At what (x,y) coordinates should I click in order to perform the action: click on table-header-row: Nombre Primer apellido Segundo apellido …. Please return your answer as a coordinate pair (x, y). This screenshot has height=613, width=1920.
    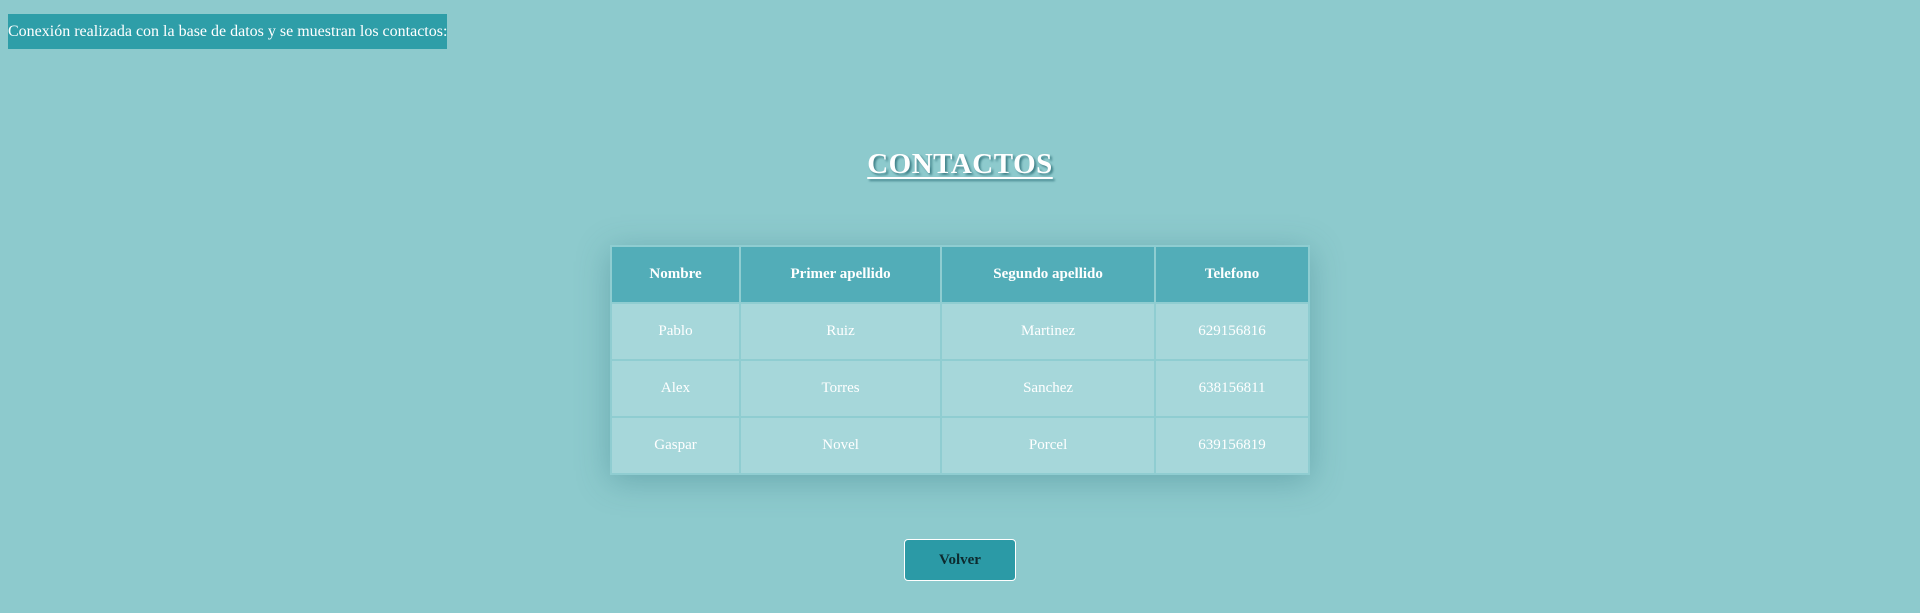
    Looking at the image, I should click on (959, 274).